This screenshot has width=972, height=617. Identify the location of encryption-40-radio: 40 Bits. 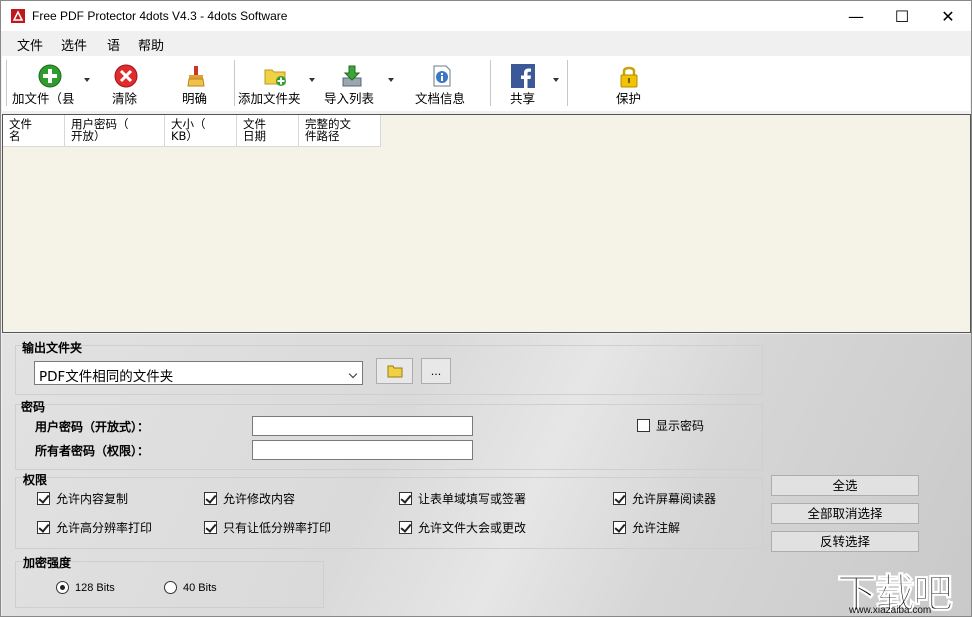
(190, 587).